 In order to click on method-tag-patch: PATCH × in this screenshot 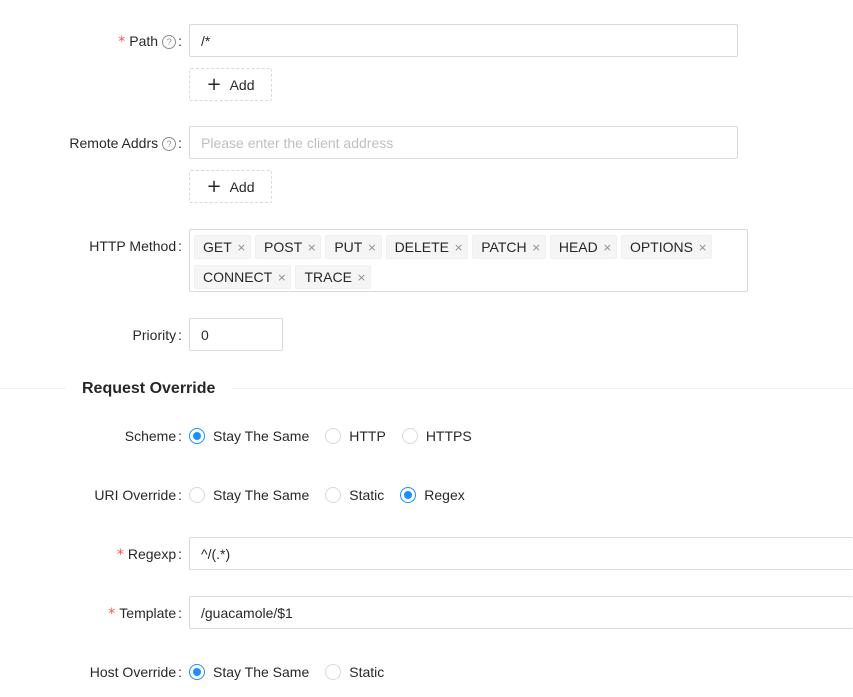, I will do `click(509, 247)`.